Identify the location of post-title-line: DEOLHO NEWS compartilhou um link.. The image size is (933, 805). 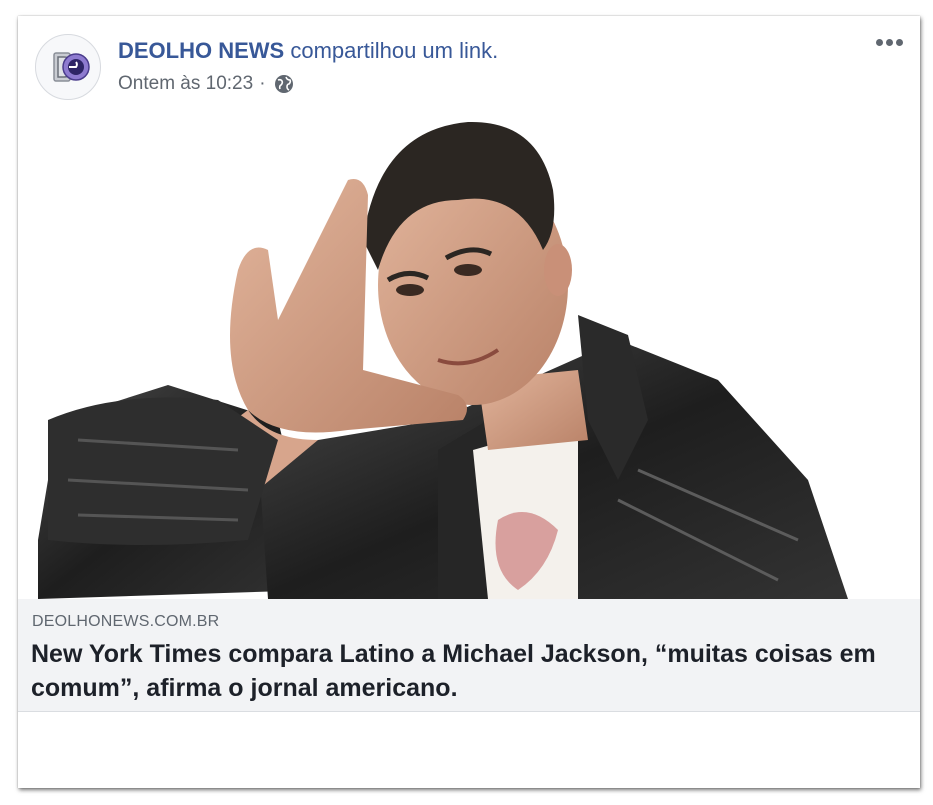
(308, 51).